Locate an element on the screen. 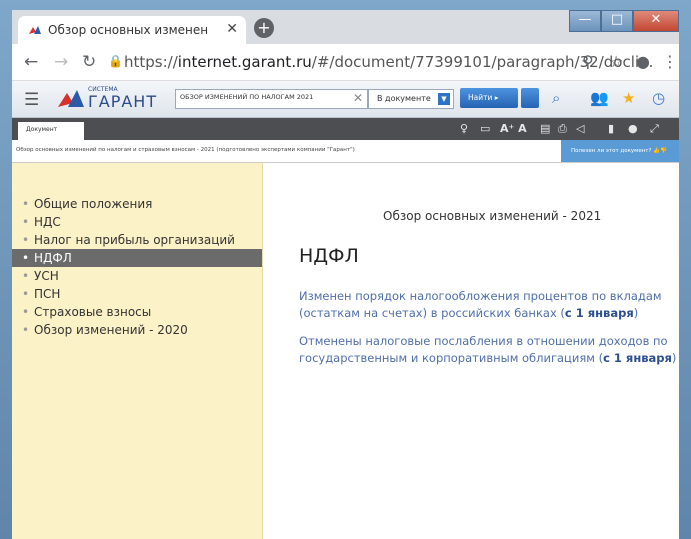  lock-icon: 🔒 is located at coordinates (115, 61).